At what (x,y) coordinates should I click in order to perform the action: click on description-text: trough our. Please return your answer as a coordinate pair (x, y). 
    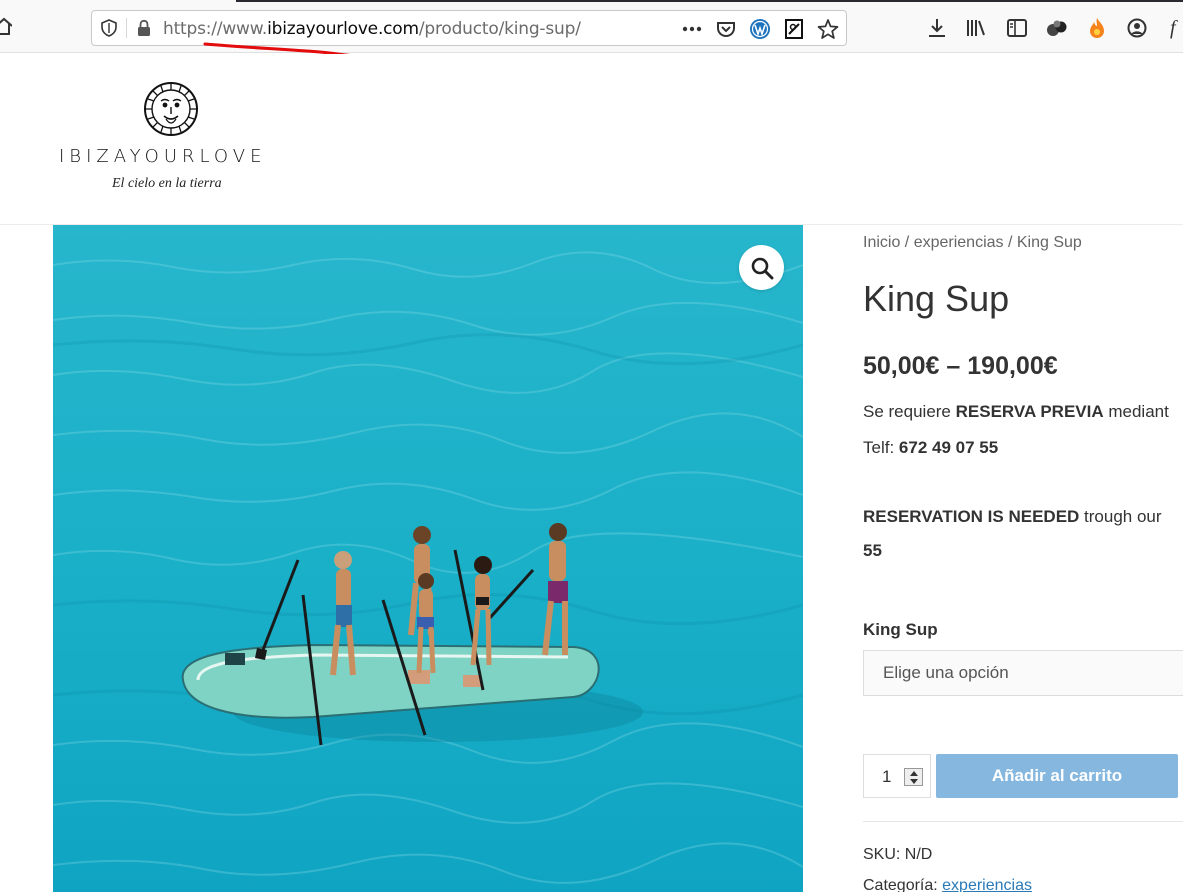
    Looking at the image, I should click on (1120, 516).